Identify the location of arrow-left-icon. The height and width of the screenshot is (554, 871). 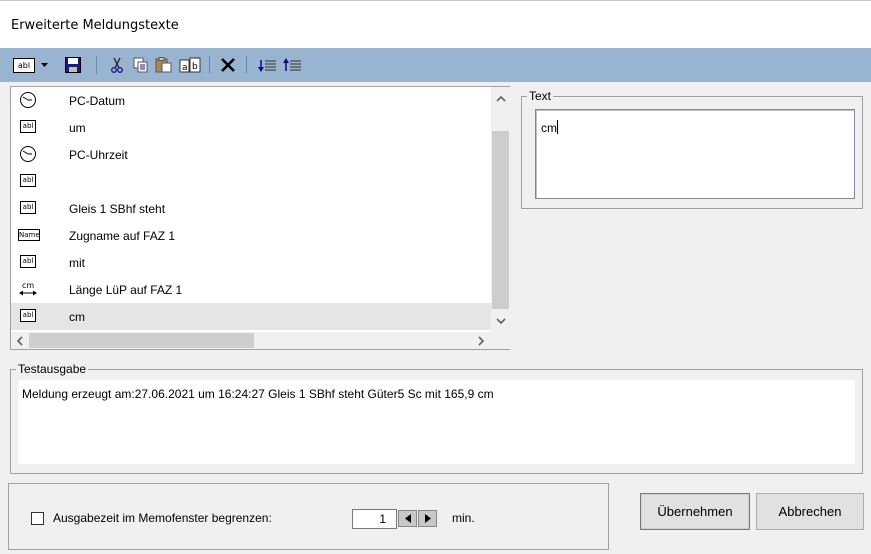
(407, 518).